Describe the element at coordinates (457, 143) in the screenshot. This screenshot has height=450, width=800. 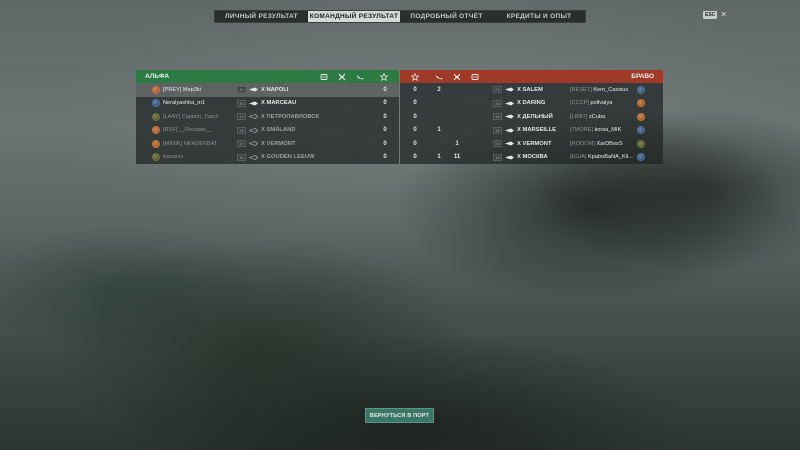
I see `player-planes: 1` at that location.